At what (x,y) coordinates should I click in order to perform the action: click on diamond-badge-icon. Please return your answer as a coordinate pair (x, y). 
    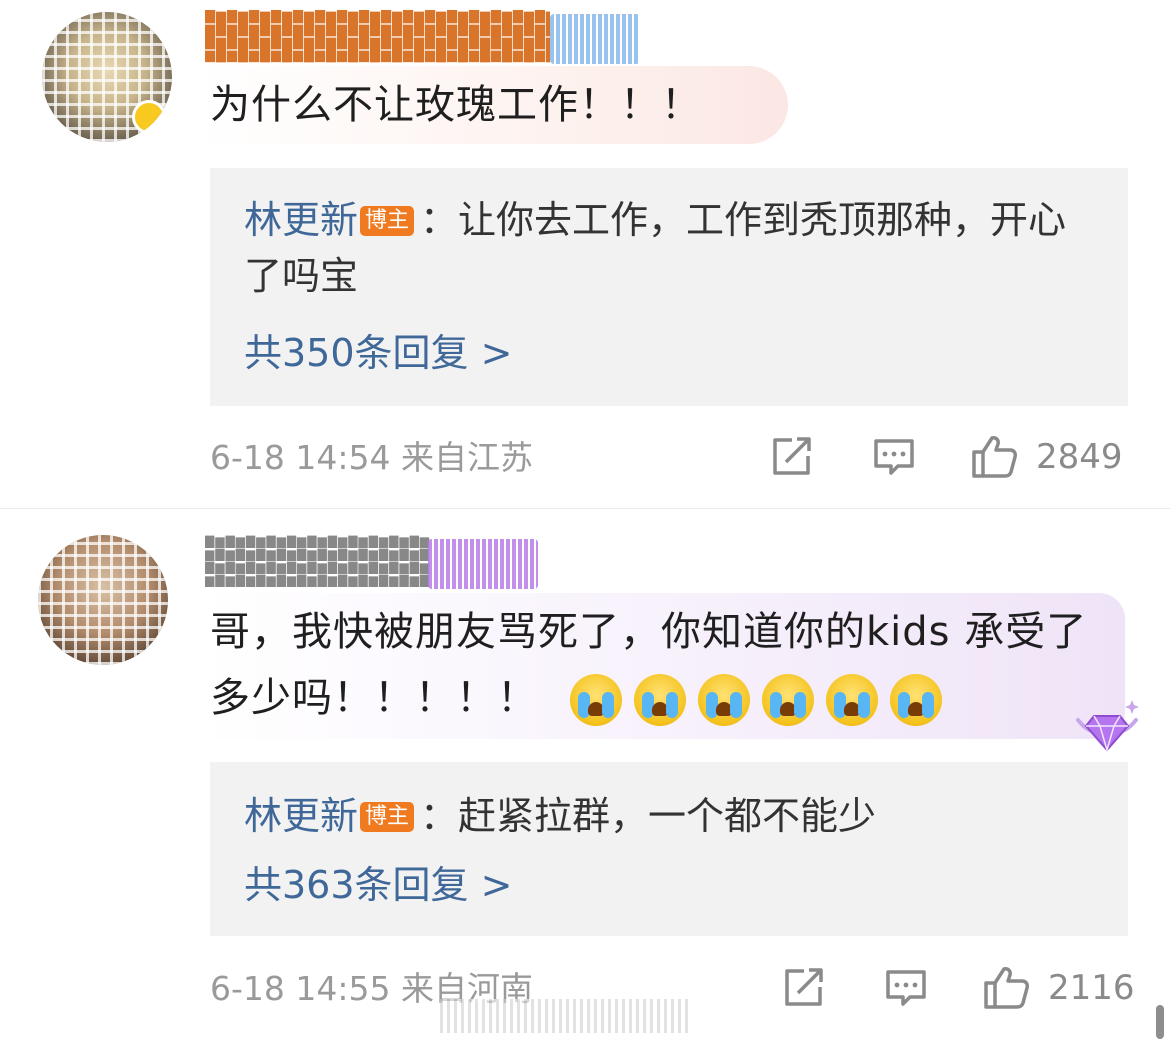
    Looking at the image, I should click on (1107, 726).